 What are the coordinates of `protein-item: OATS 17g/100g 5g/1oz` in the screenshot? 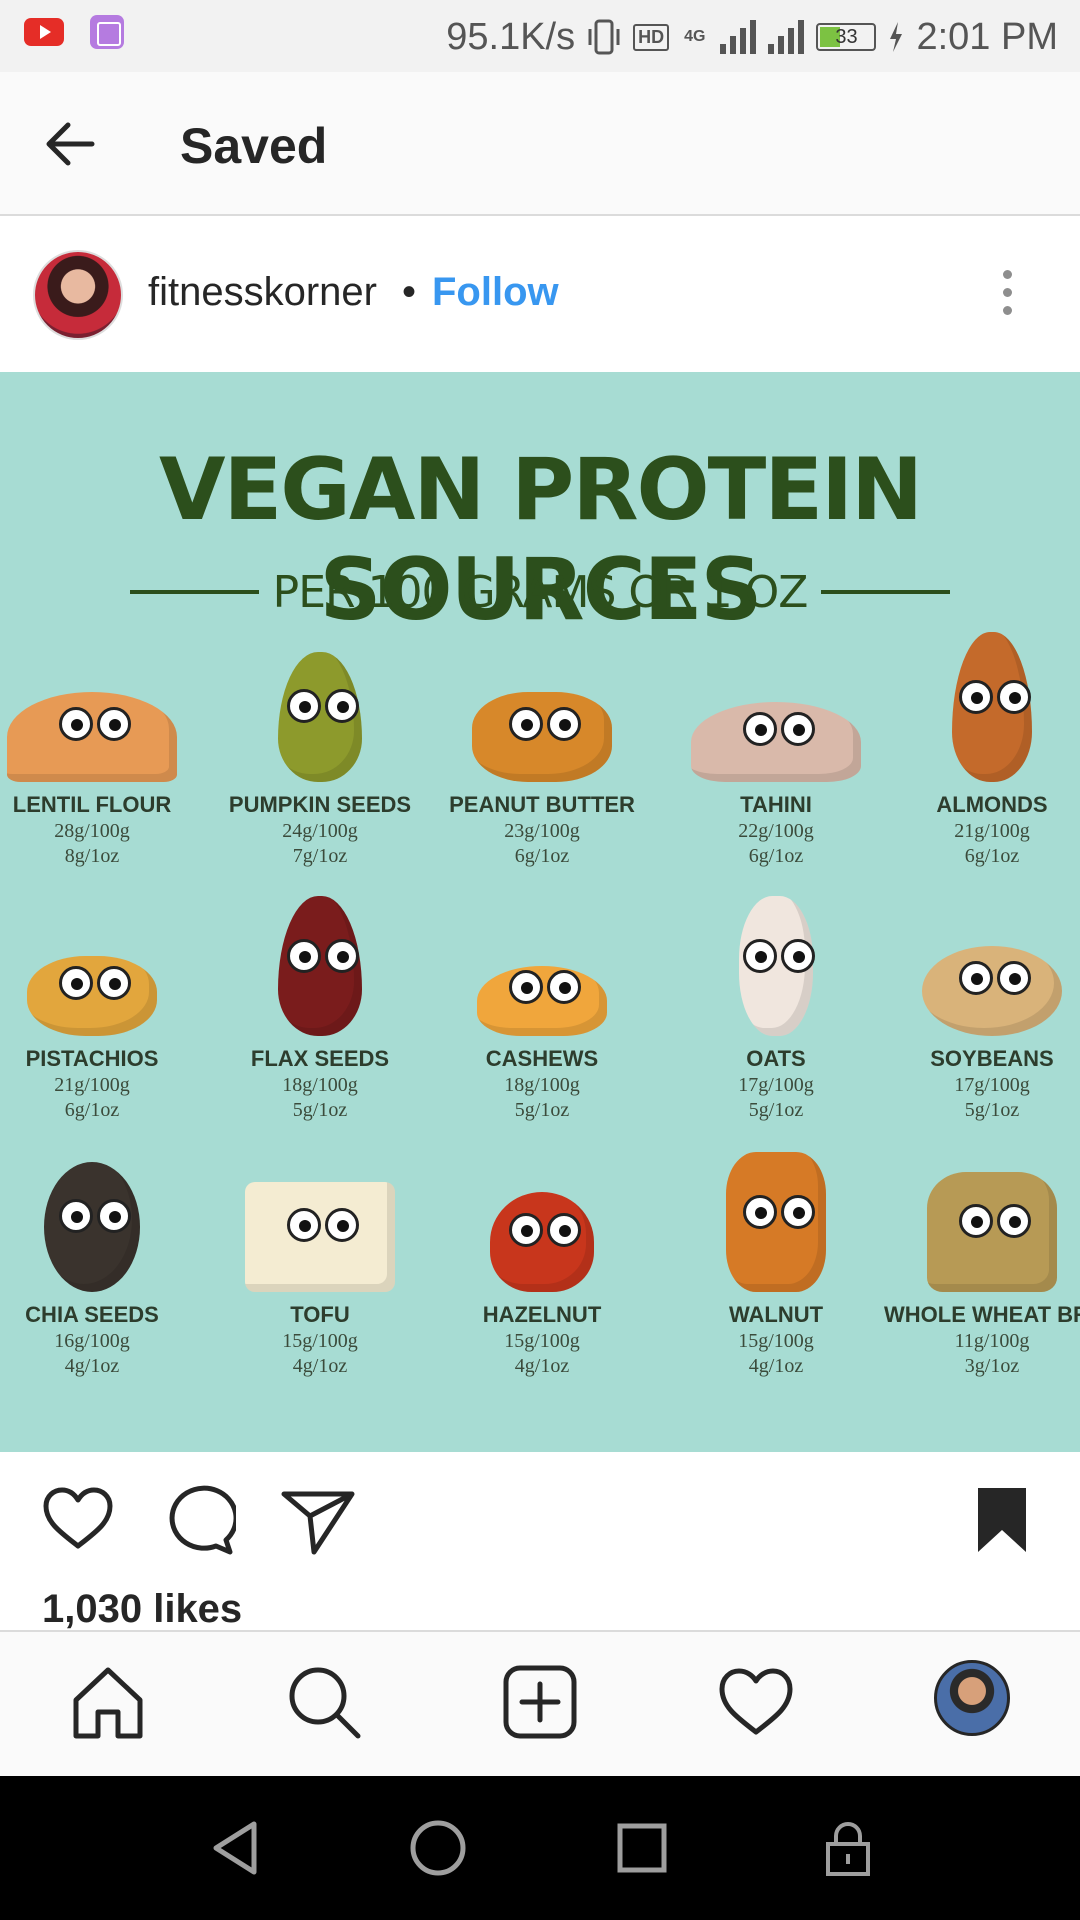 It's located at (776, 1009).